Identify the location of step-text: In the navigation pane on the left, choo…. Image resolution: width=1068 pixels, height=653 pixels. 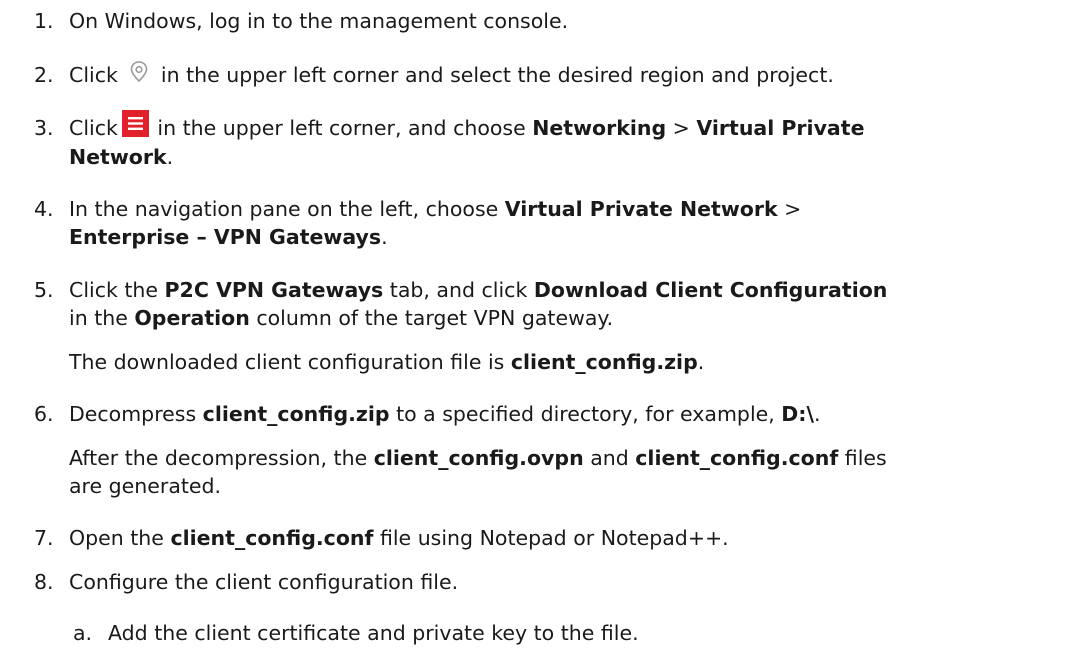
(435, 223).